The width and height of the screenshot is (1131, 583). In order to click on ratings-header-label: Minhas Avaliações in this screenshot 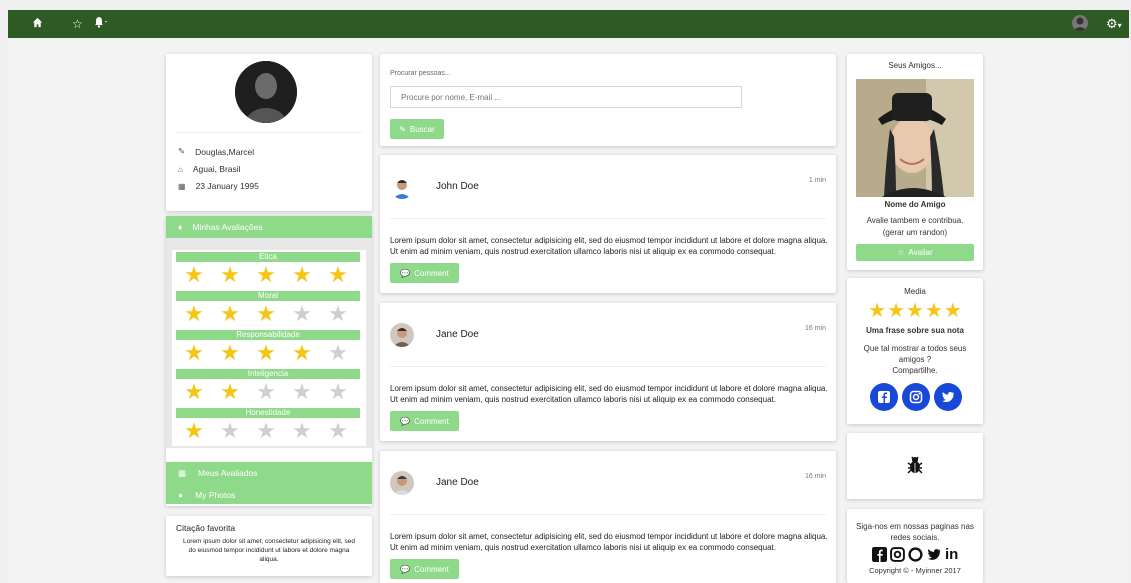, I will do `click(227, 227)`.